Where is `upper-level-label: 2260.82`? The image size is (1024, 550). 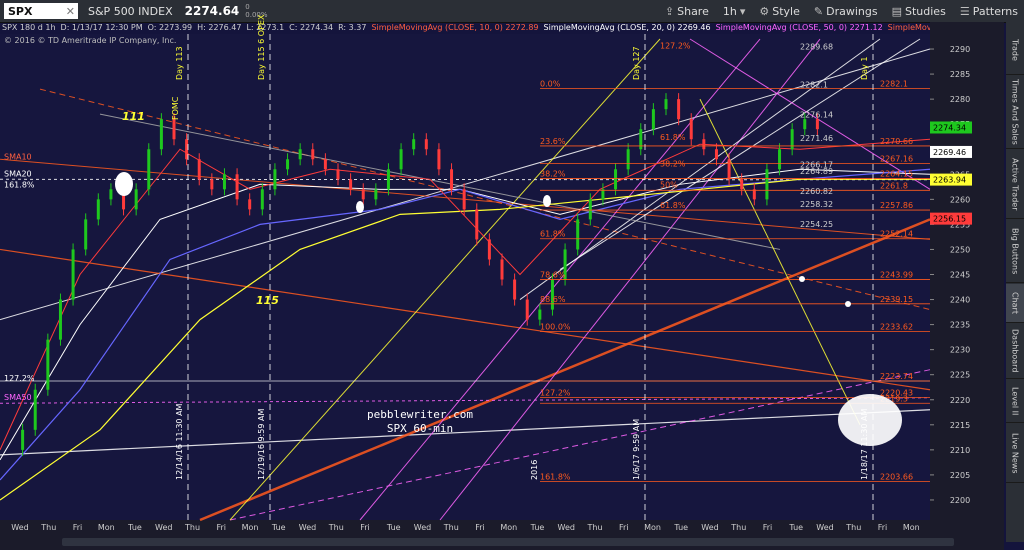
upper-level-label: 2260.82 is located at coordinates (816, 191).